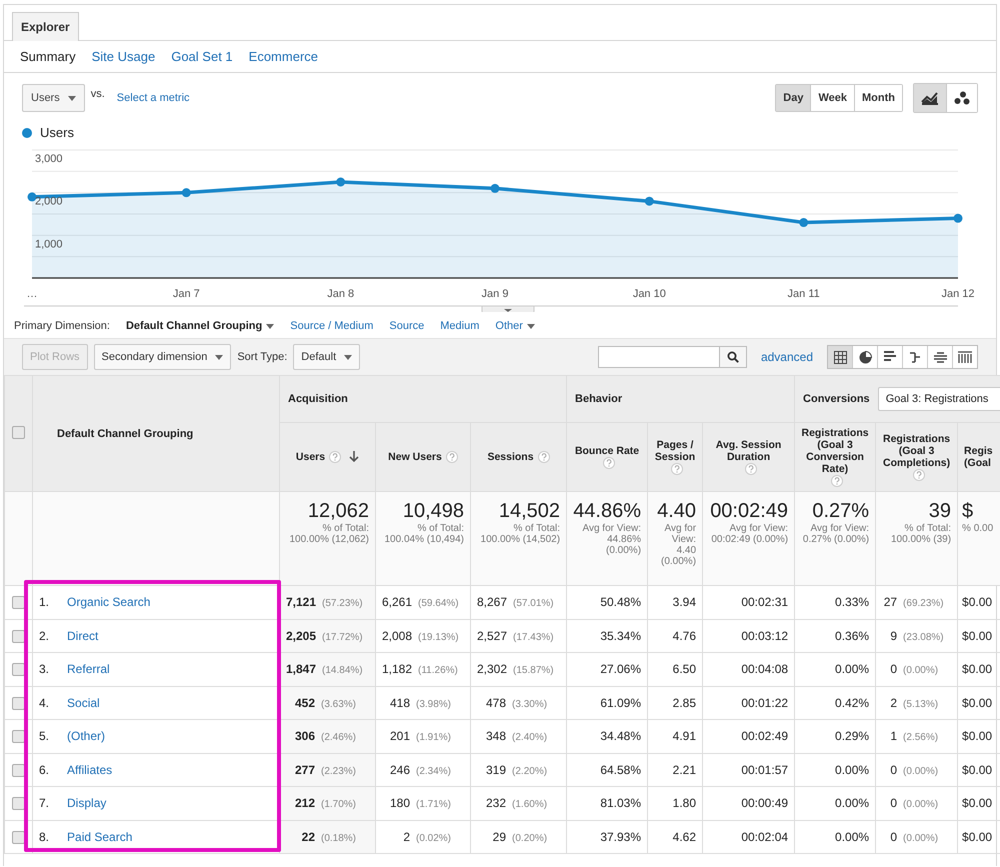 The height and width of the screenshot is (867, 1000). I want to click on table-cell: 37.93%, so click(621, 837).